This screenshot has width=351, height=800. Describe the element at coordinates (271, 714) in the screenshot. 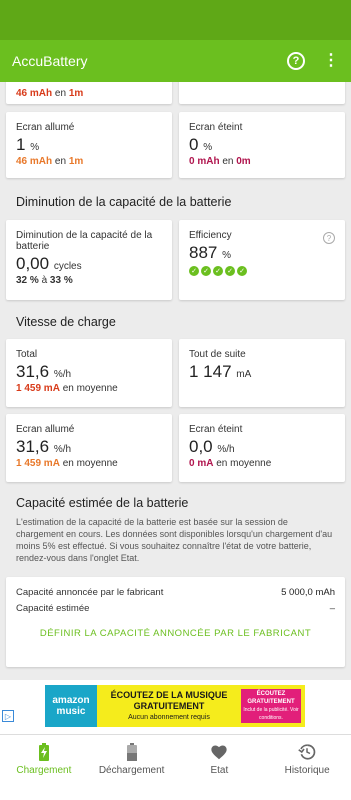

I see `ad-badge-sub: Inclut de la publicité. Voir conditions.` at that location.